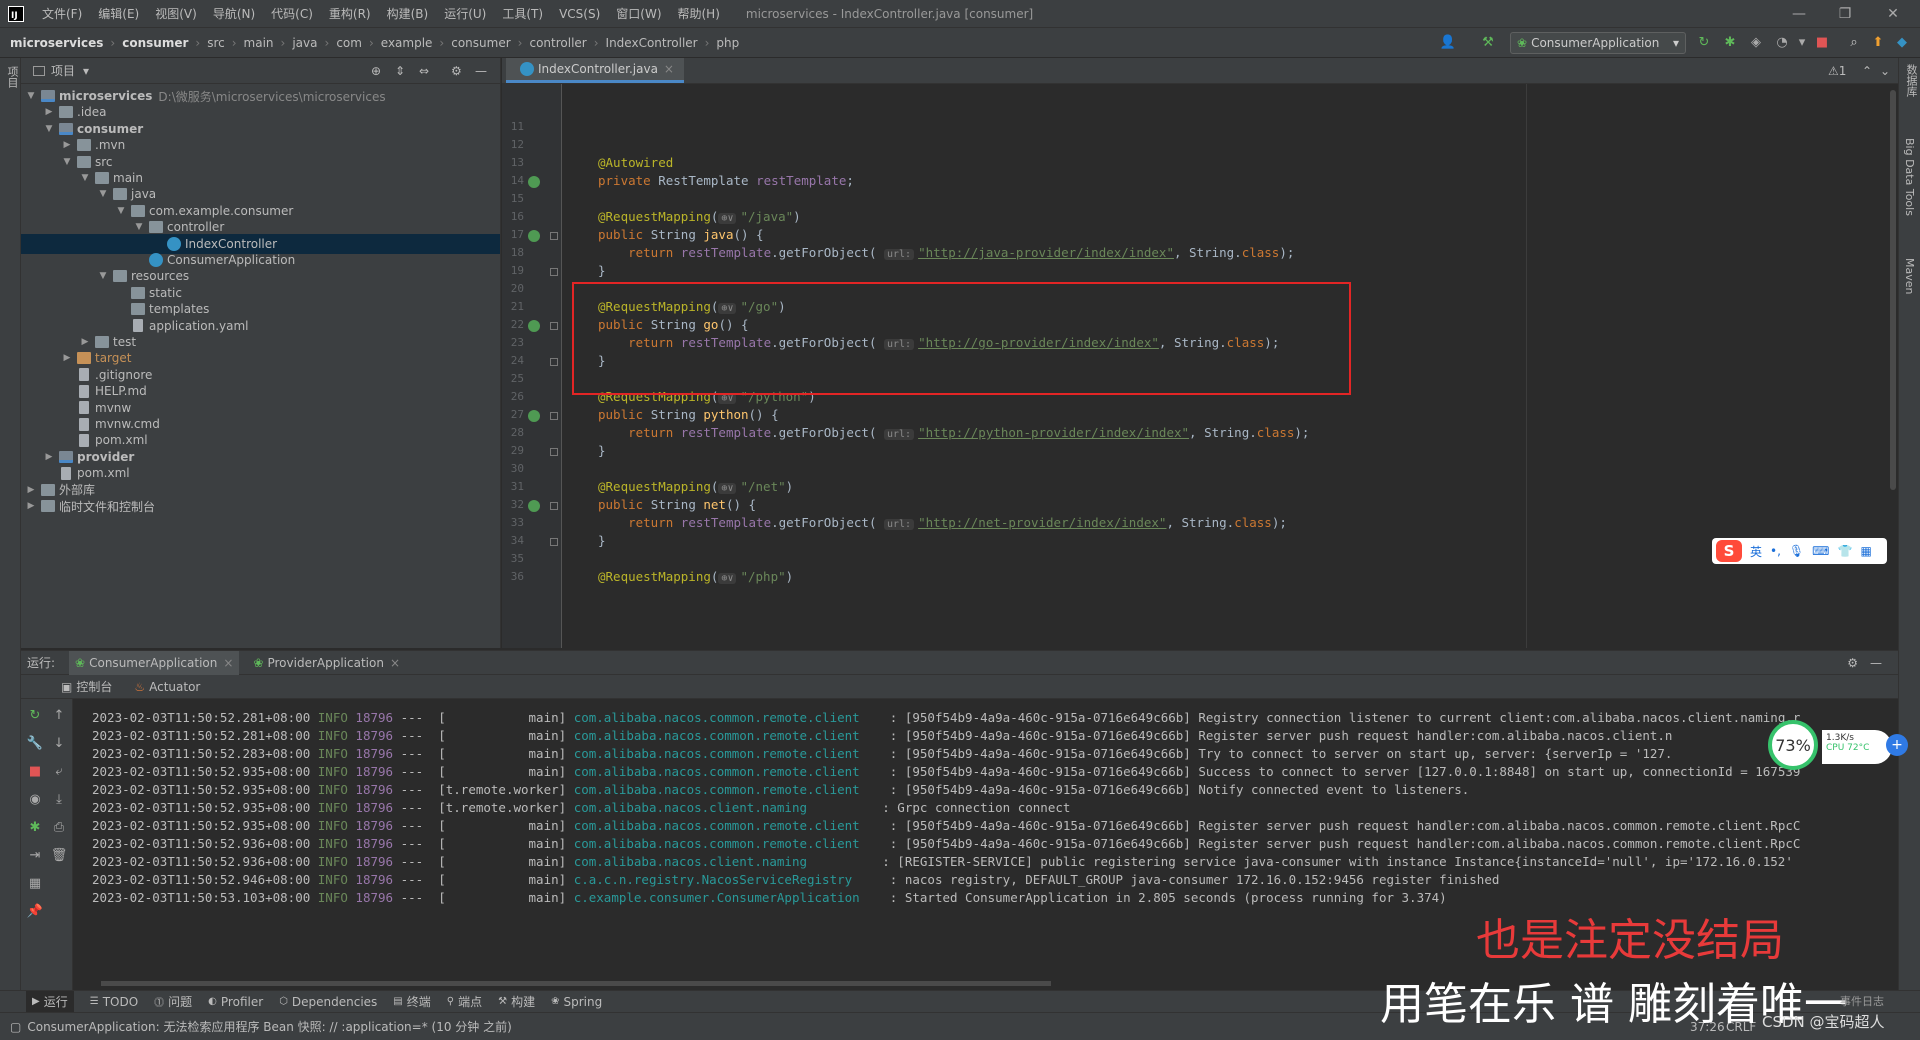 This screenshot has height=1040, width=1920. I want to click on layout-icon: ▢, so click(15, 1027).